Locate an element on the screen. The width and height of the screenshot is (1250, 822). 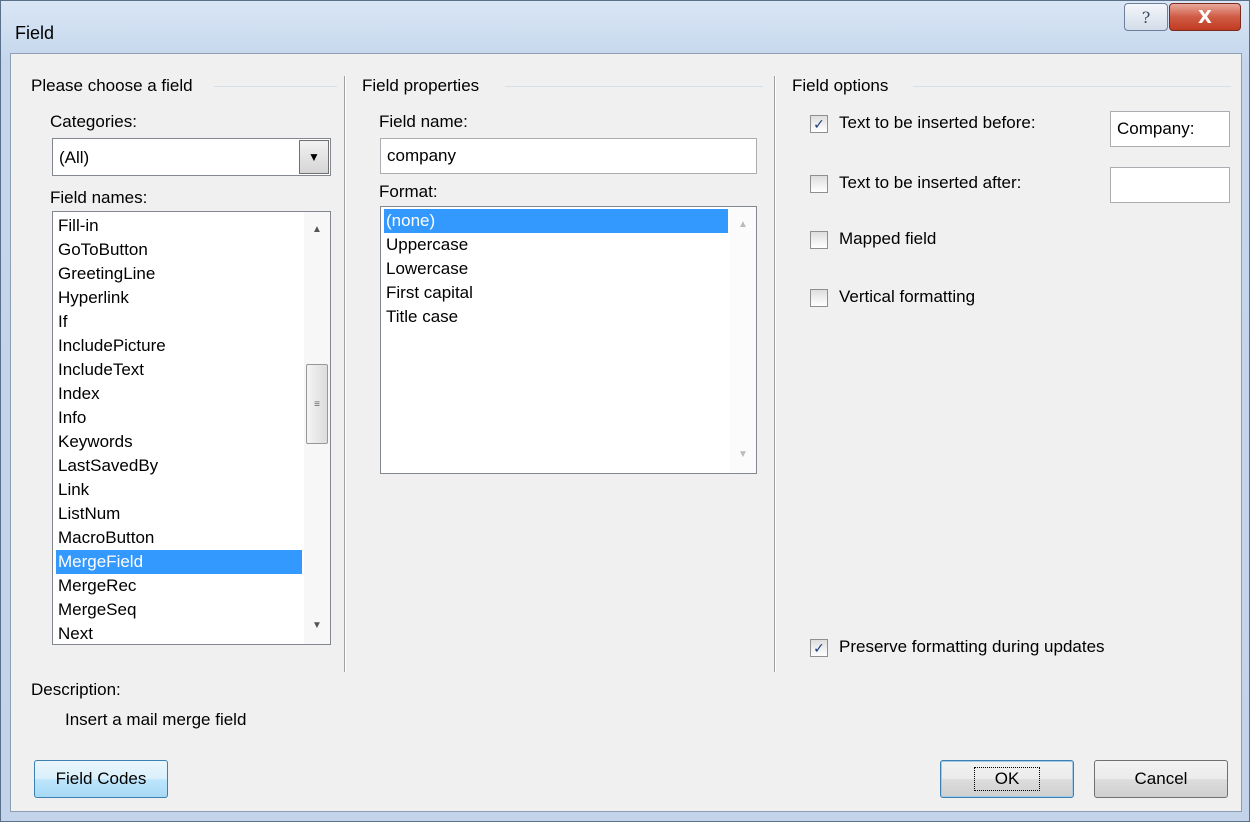
ok-button: OK is located at coordinates (1007, 779).